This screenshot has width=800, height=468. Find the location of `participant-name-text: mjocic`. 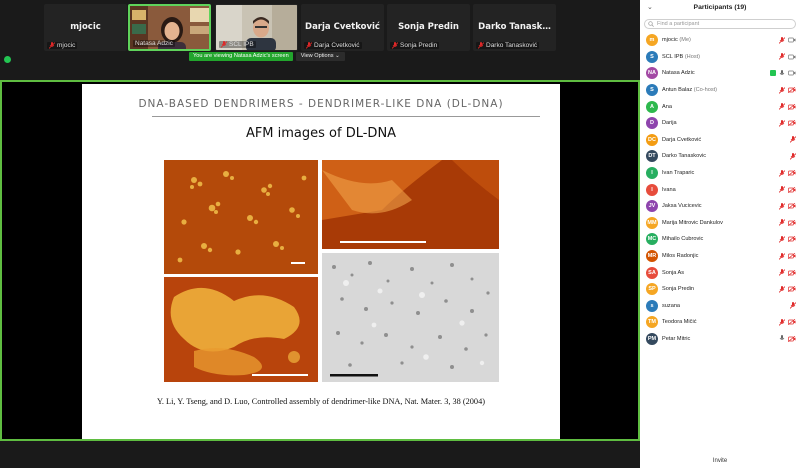

participant-name-text: mjocic is located at coordinates (670, 40).